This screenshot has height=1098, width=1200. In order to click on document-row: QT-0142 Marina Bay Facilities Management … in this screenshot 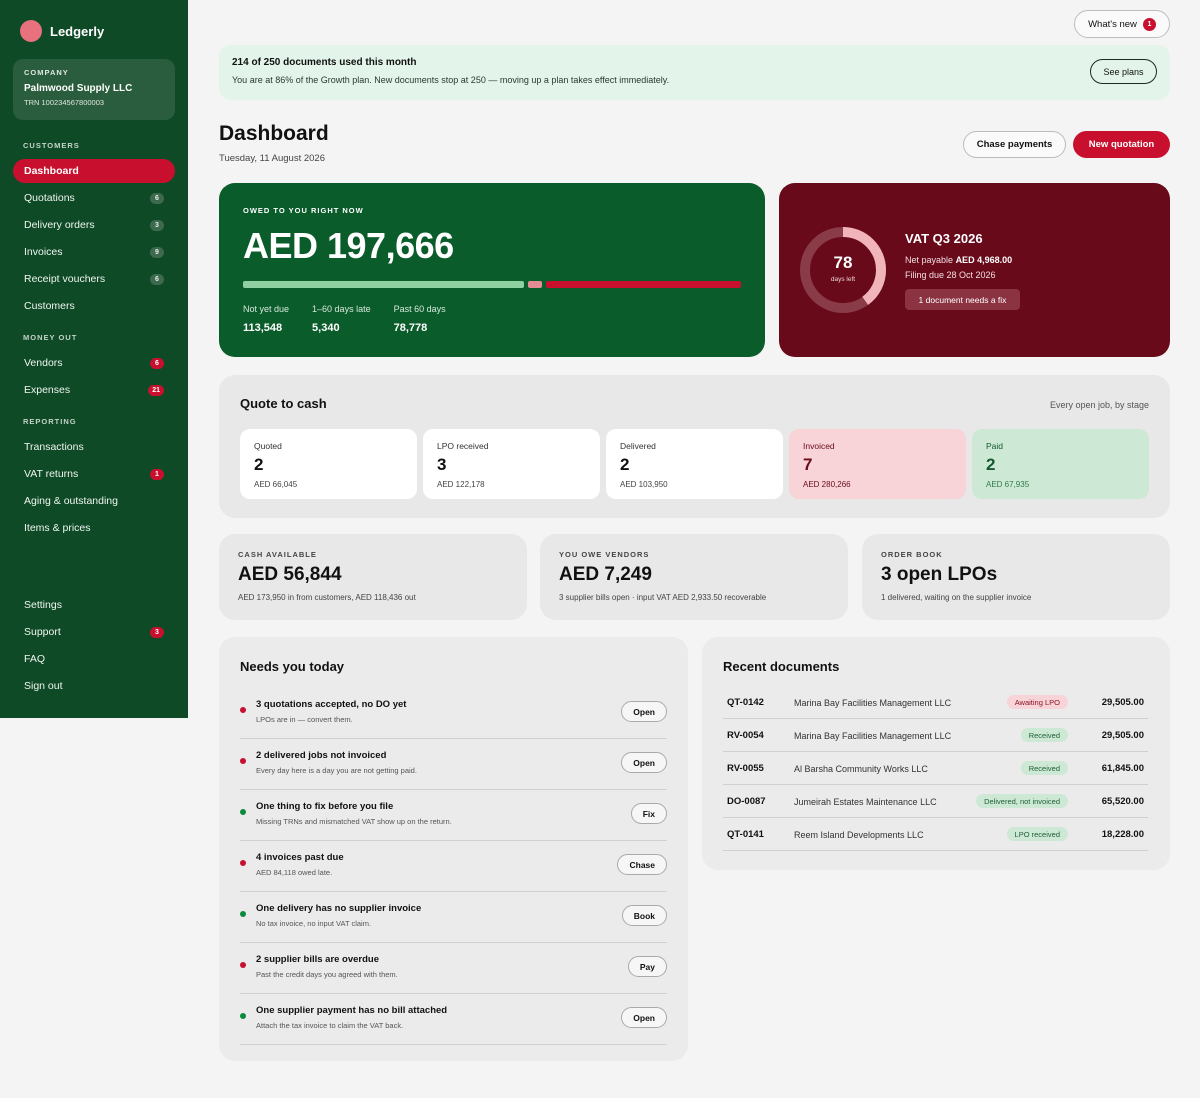, I will do `click(935, 702)`.